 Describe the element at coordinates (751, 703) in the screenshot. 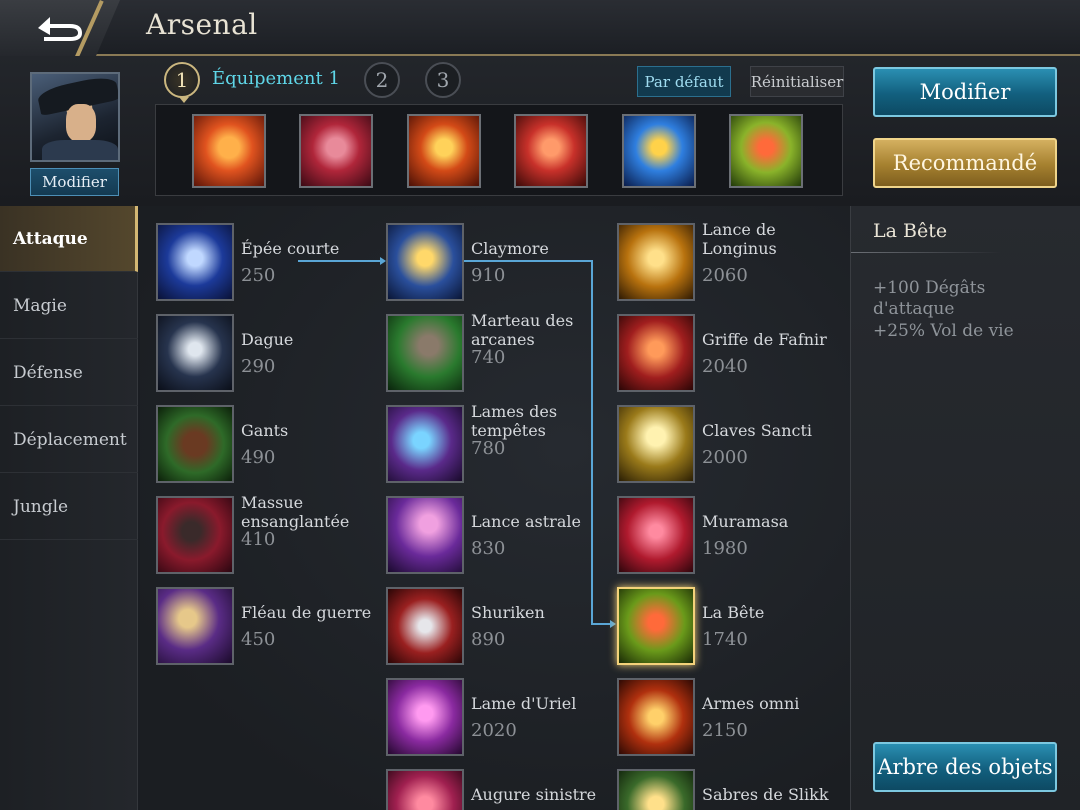

I see `item-name: Armes omni` at that location.